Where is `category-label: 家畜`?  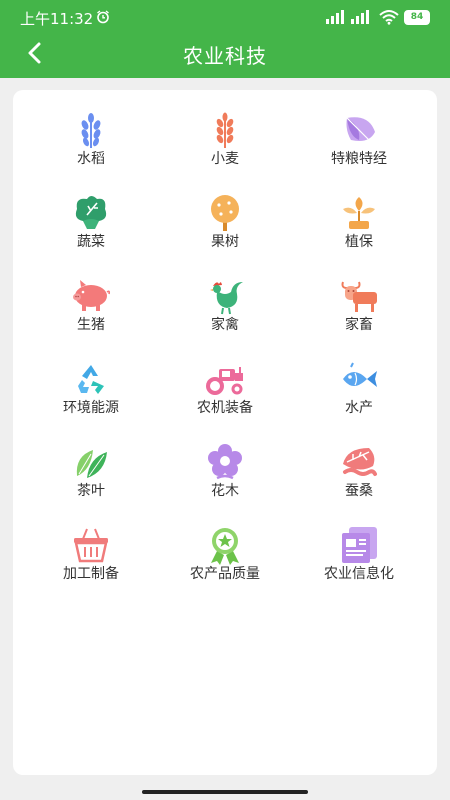 category-label: 家畜 is located at coordinates (359, 325).